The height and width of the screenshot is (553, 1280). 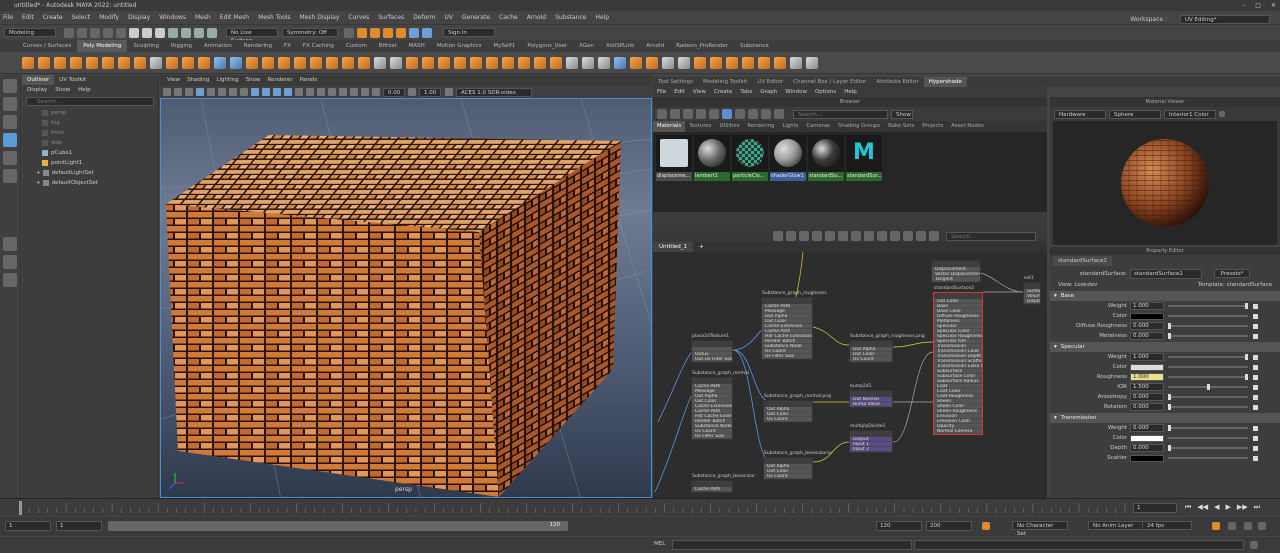 I want to click on texel-density-icon, so click(x=796, y=62).